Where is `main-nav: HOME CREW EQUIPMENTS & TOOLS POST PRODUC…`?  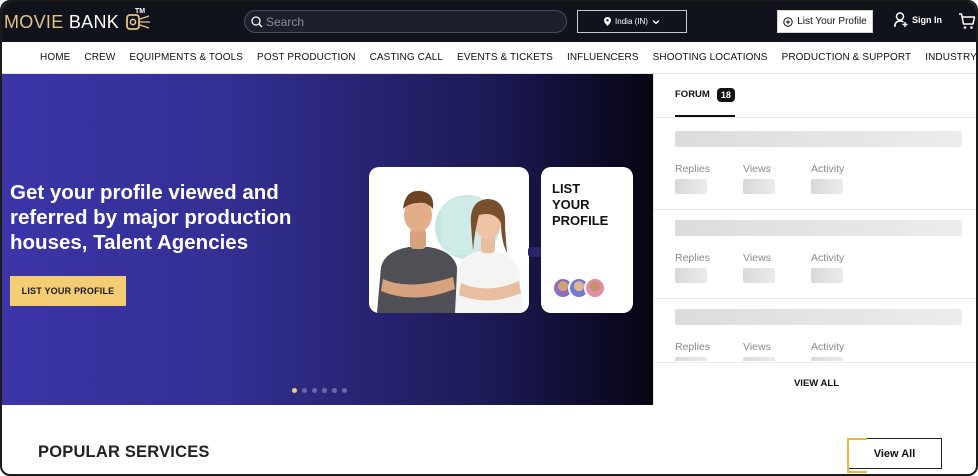 main-nav: HOME CREW EQUIPMENTS & TOOLS POST PRODUC… is located at coordinates (489, 58).